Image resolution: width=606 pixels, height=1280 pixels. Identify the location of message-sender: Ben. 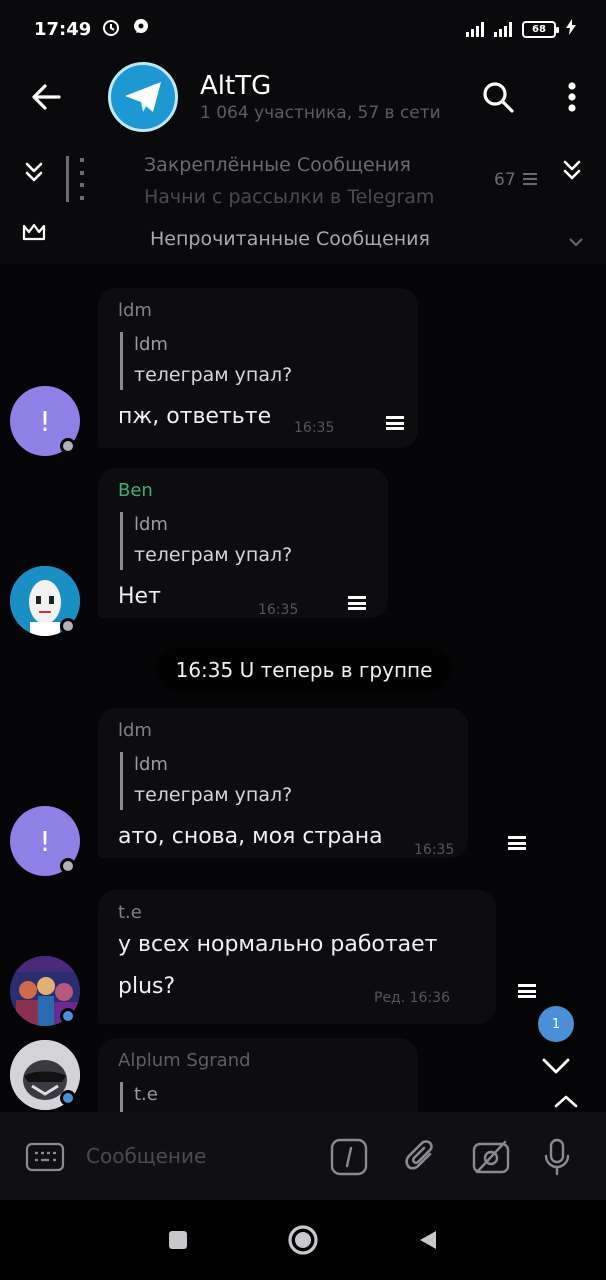
(135, 490).